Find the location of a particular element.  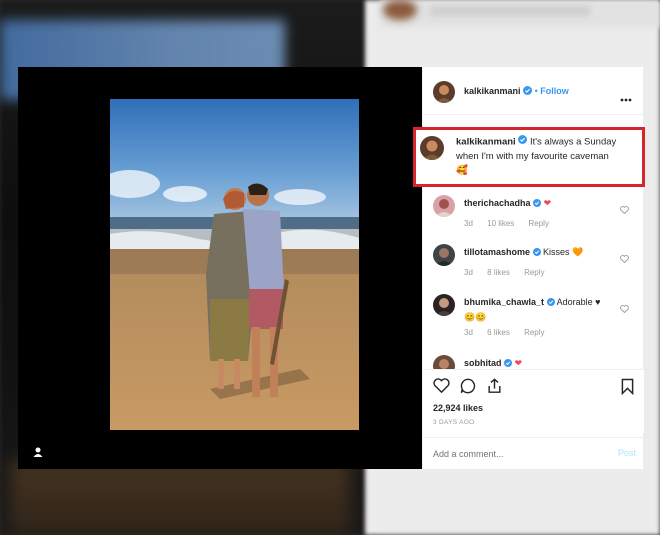

comment-emoji: 🧡 is located at coordinates (578, 252).